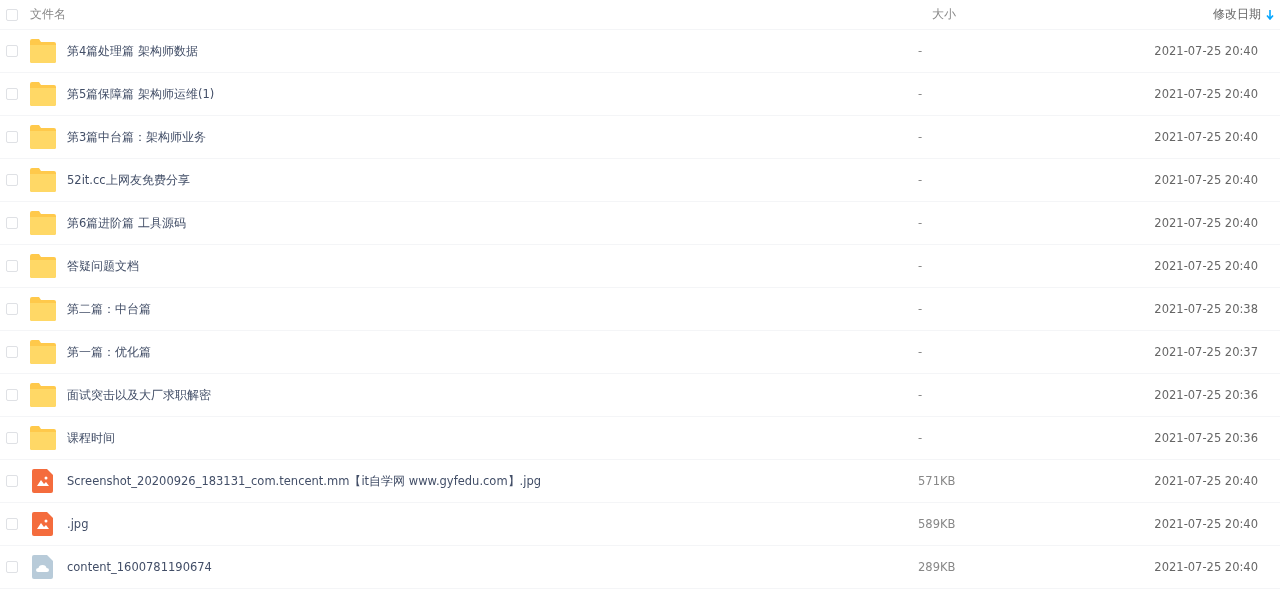 The height and width of the screenshot is (591, 1280). What do you see at coordinates (1206, 352) in the screenshot?
I see `modified-date: 2021-07-25 20:37` at bounding box center [1206, 352].